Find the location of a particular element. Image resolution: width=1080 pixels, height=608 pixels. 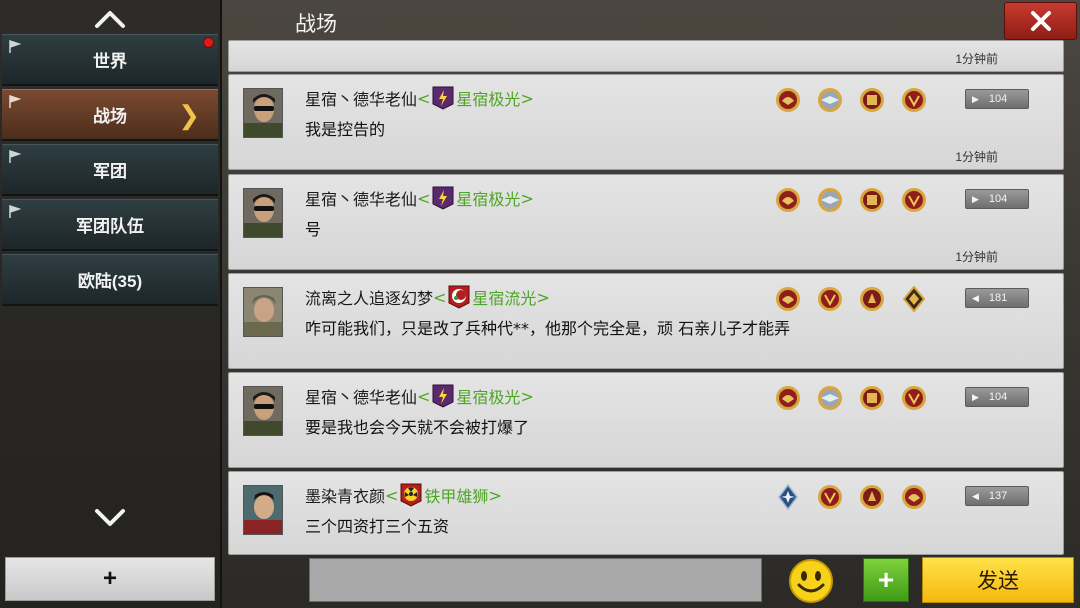

sender-name: 流离之人追逐幻梦 is located at coordinates (369, 297).